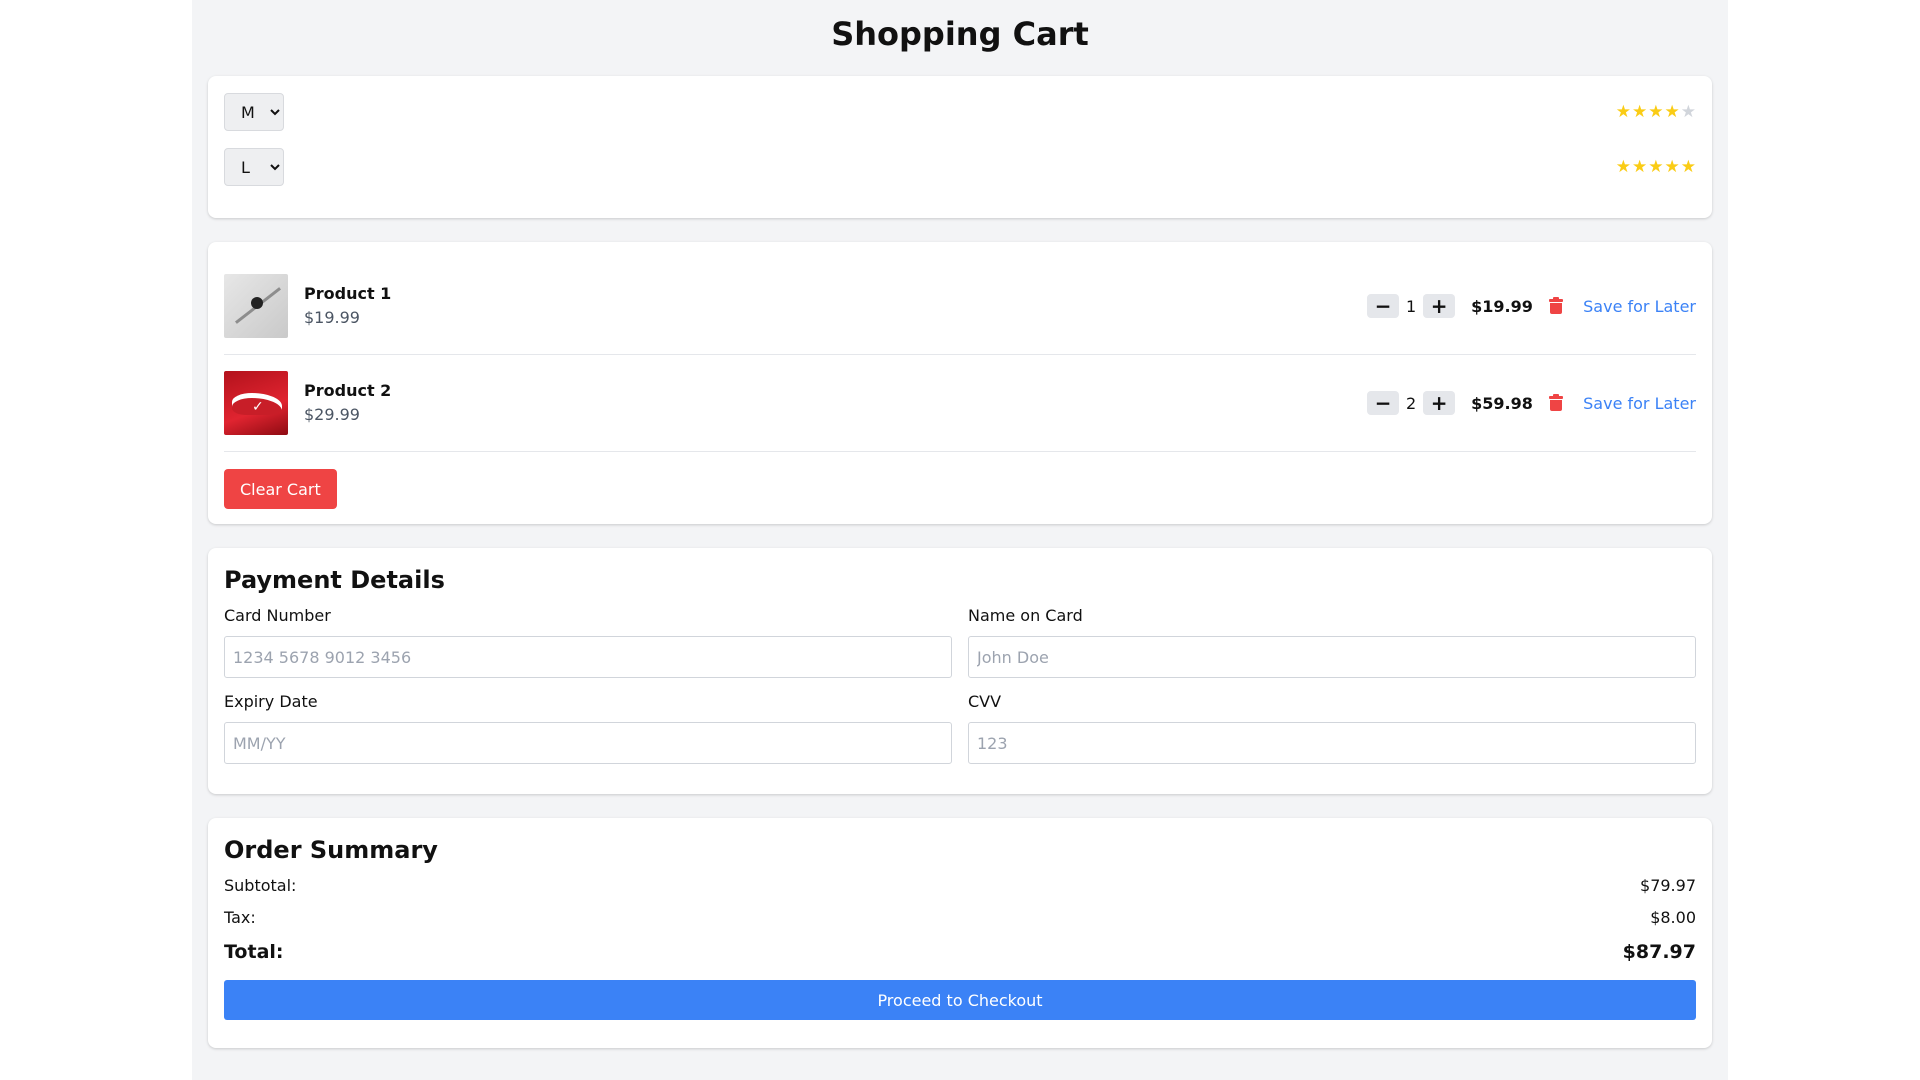 Image resolution: width=1920 pixels, height=1080 pixels. Describe the element at coordinates (332, 414) in the screenshot. I see `item-price: $29.99` at that location.